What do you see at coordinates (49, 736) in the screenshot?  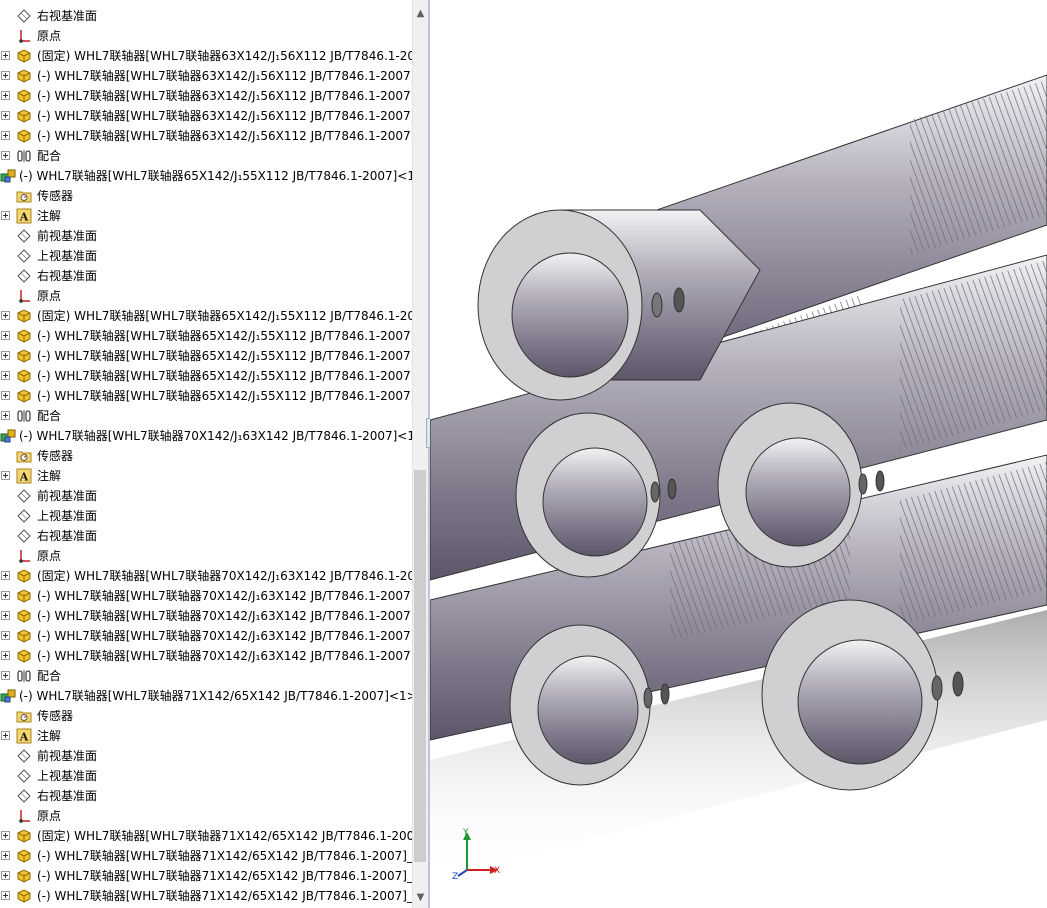 I see `tree-item-label: 注解` at bounding box center [49, 736].